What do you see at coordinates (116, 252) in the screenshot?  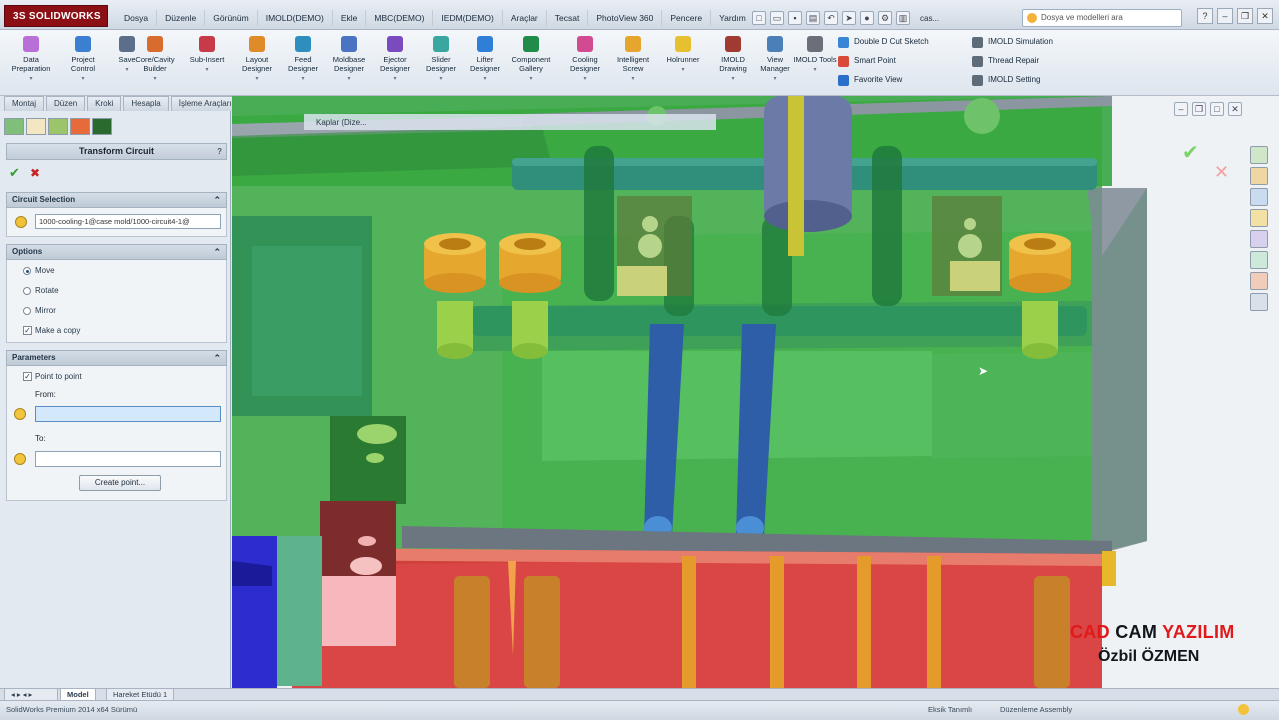 I see `options-header: Options ⌃` at bounding box center [116, 252].